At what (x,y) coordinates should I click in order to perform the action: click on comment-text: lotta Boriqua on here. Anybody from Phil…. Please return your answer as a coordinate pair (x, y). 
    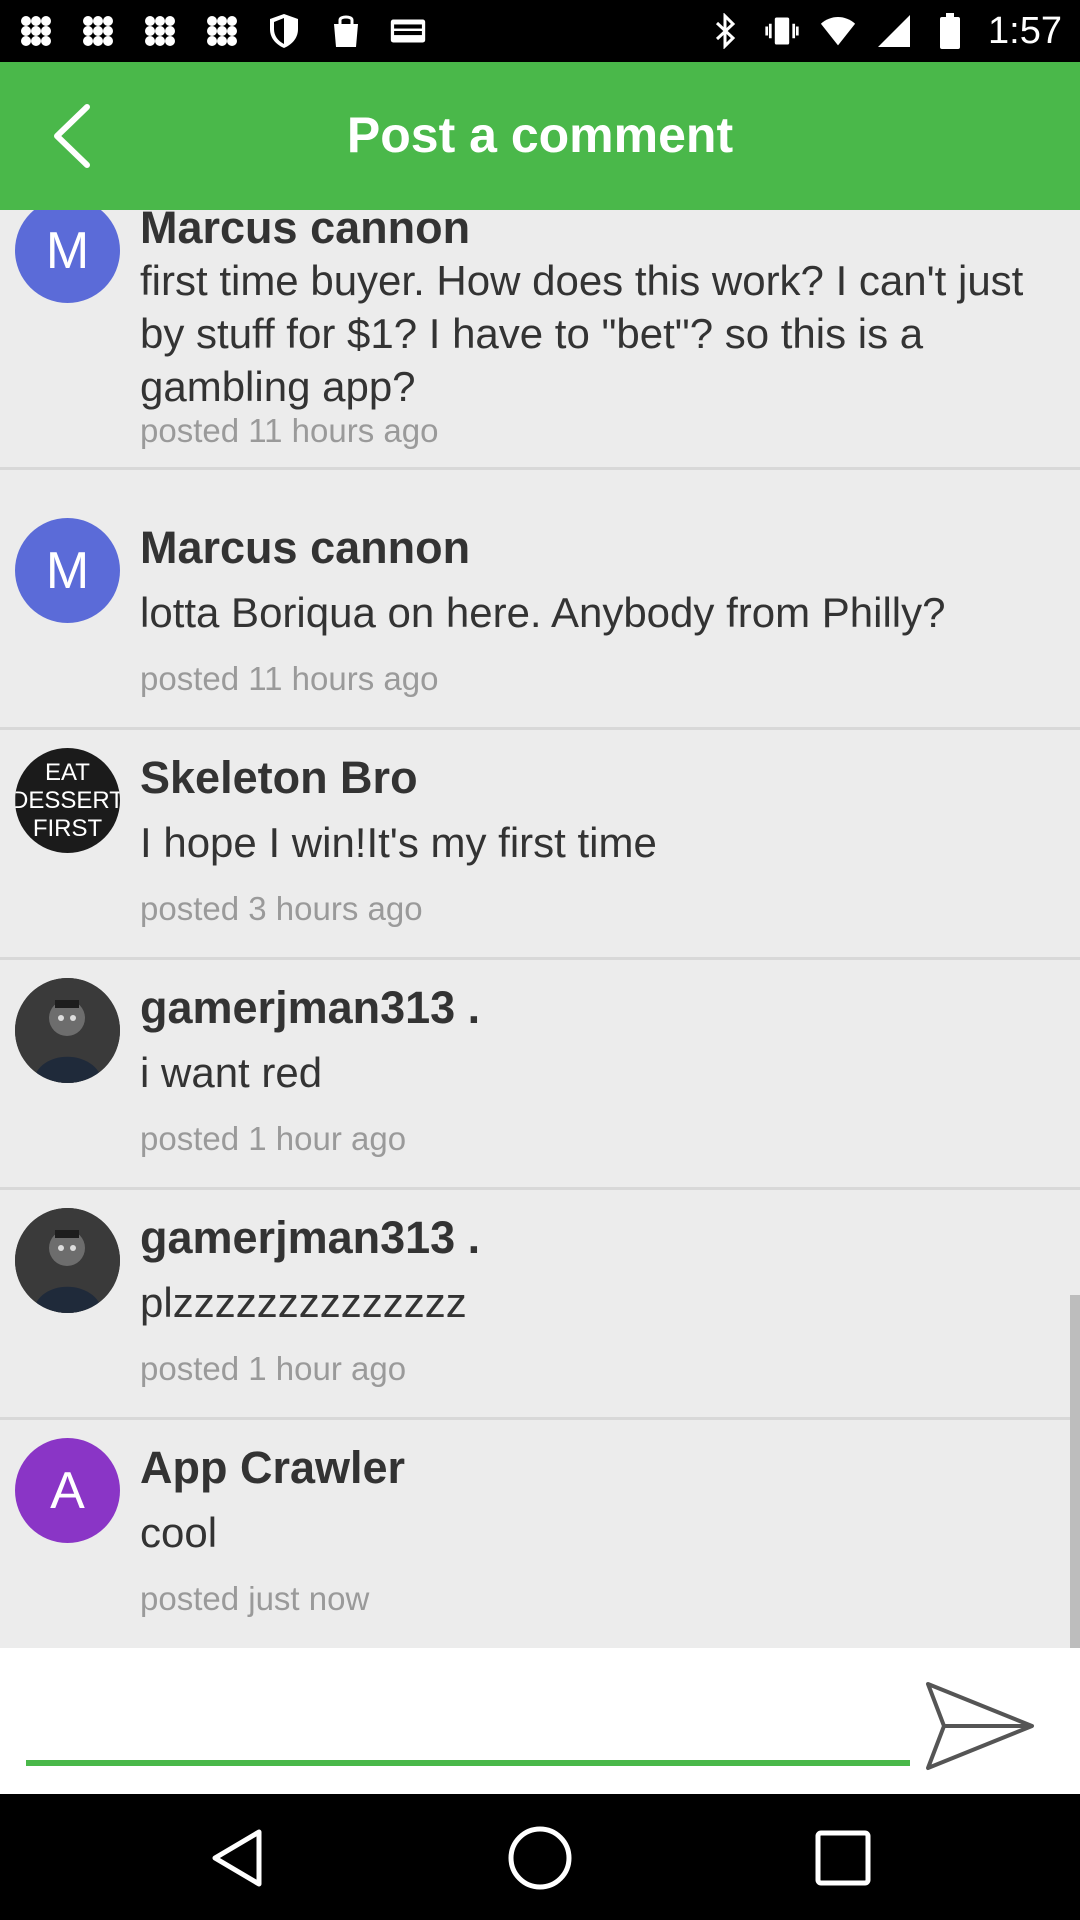
    Looking at the image, I should click on (543, 612).